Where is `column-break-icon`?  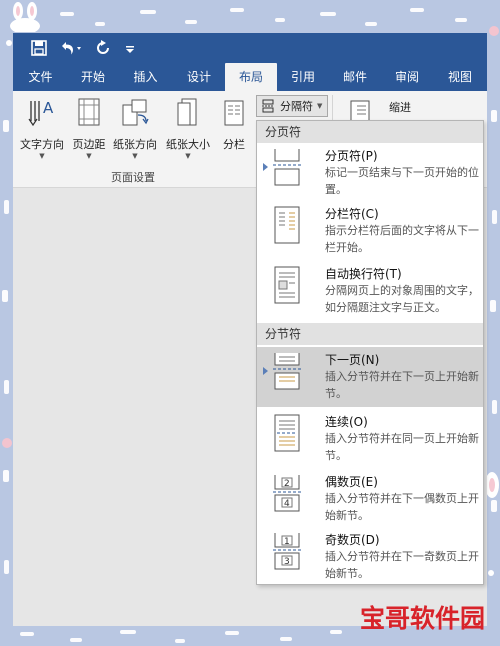 column-break-icon is located at coordinates (287, 225).